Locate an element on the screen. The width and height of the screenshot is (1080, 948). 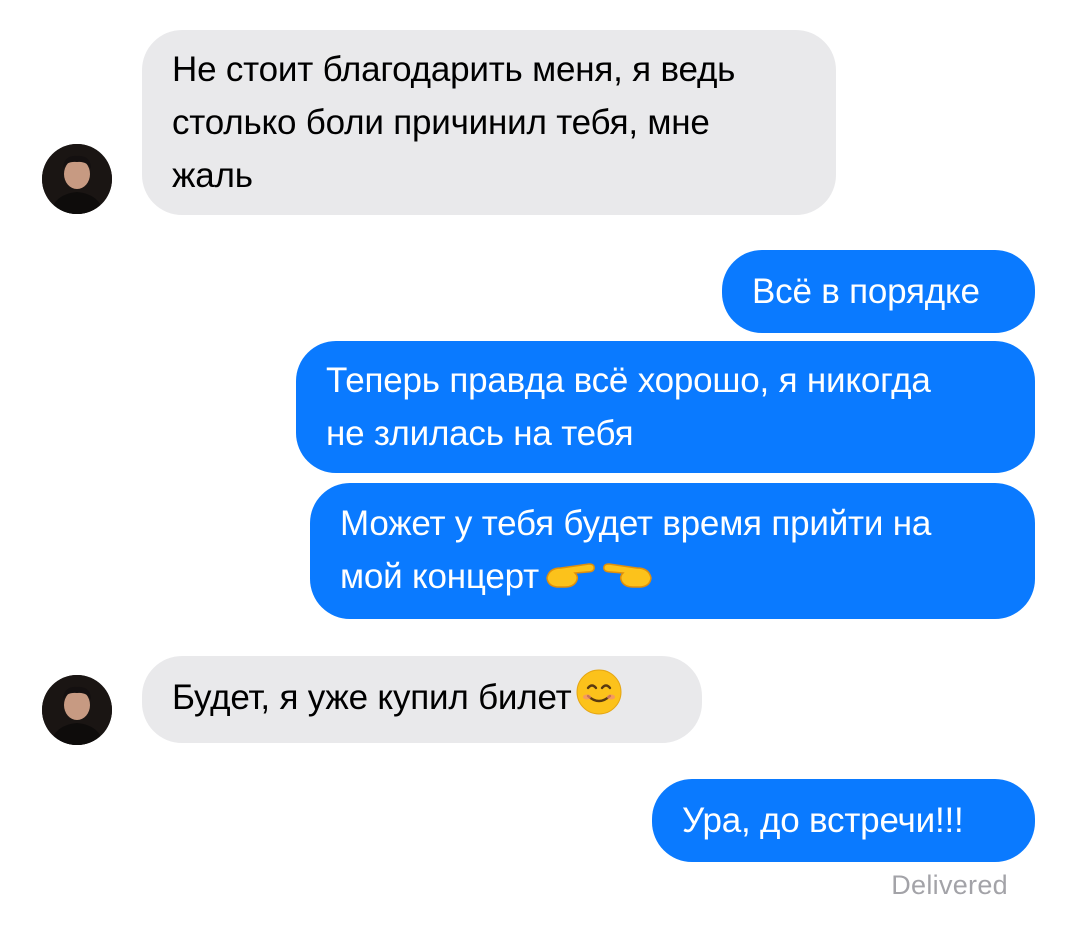
message-text: Будет, я уже купил билет is located at coordinates (397, 699).